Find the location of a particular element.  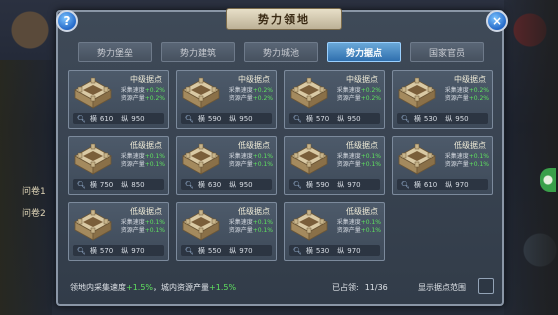

stronghold-card-5: 低级据点 采集速度+0.1% 资源产量+0.1% 🔍︎ 横 750 纵 850 is located at coordinates (118, 165).